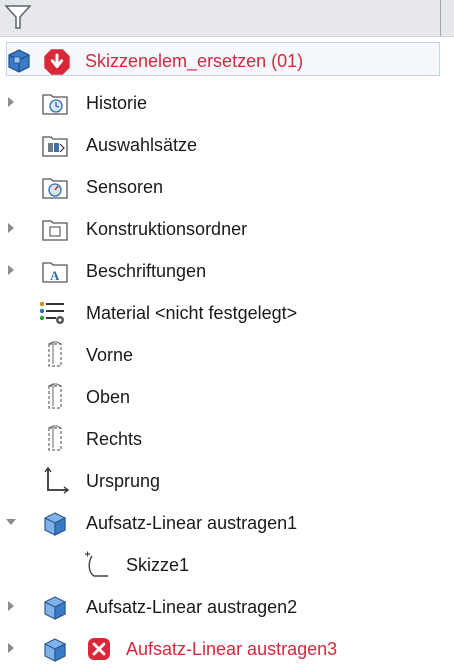 The height and width of the screenshot is (668, 454). Describe the element at coordinates (55, 104) in the screenshot. I see `history-folder-icon` at that location.